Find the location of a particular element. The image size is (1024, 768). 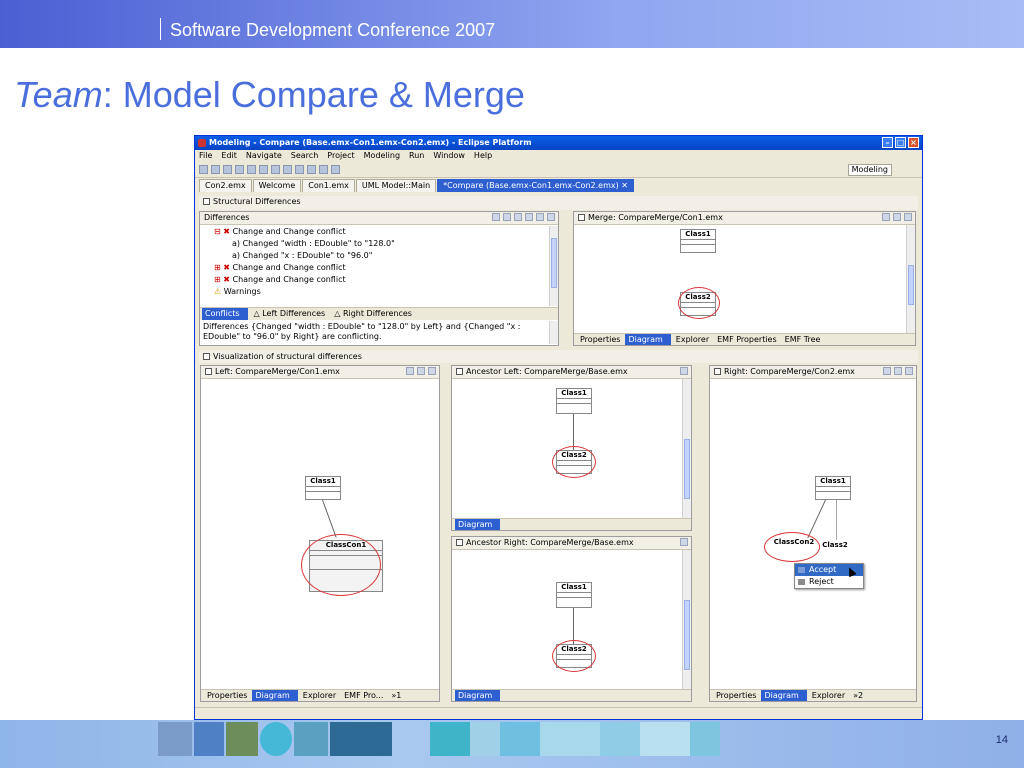

undo-icon is located at coordinates (239, 169).